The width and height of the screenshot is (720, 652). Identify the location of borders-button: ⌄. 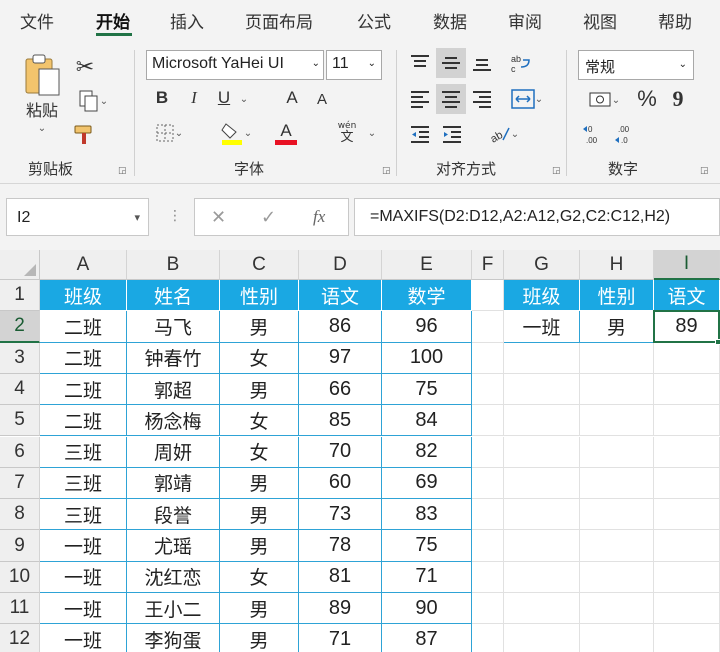
(169, 133).